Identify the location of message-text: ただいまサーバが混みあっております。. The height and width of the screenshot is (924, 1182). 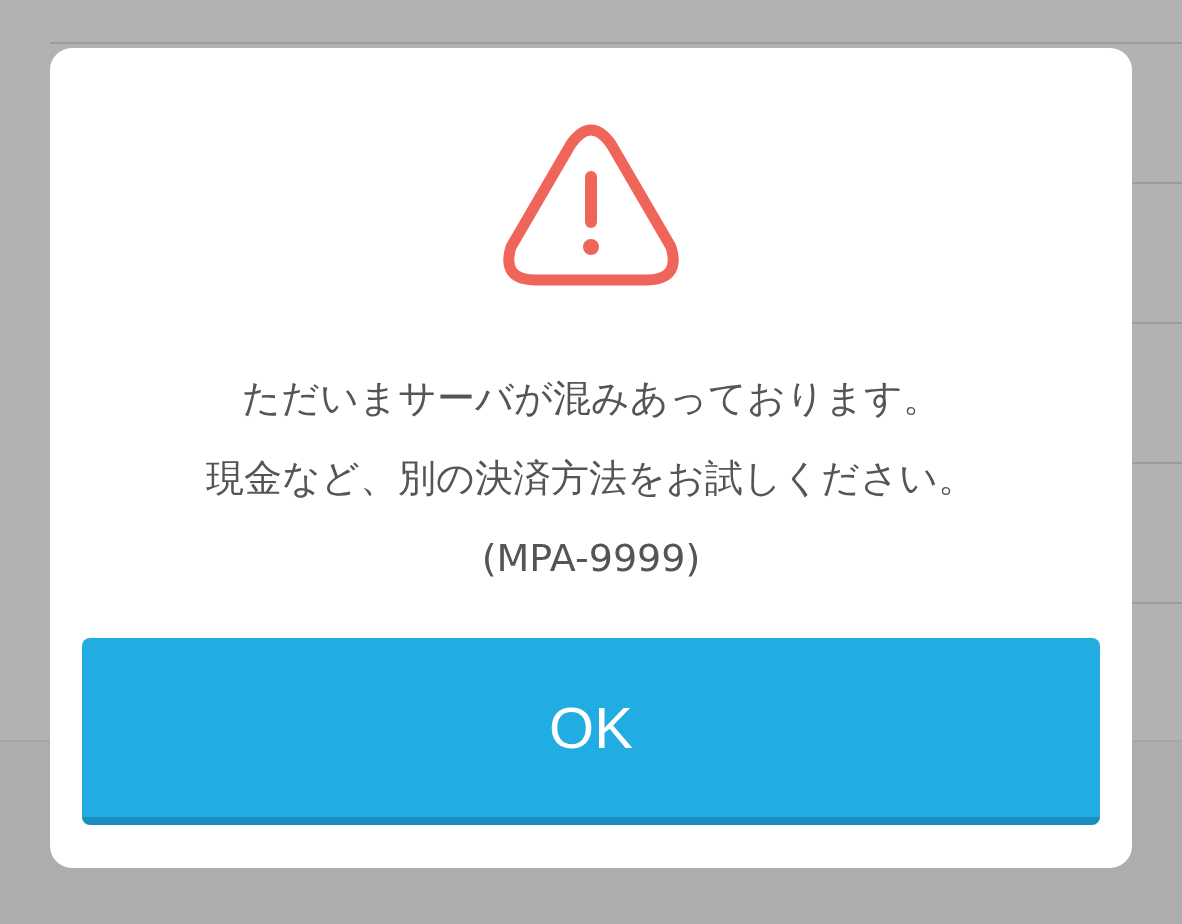
(591, 398).